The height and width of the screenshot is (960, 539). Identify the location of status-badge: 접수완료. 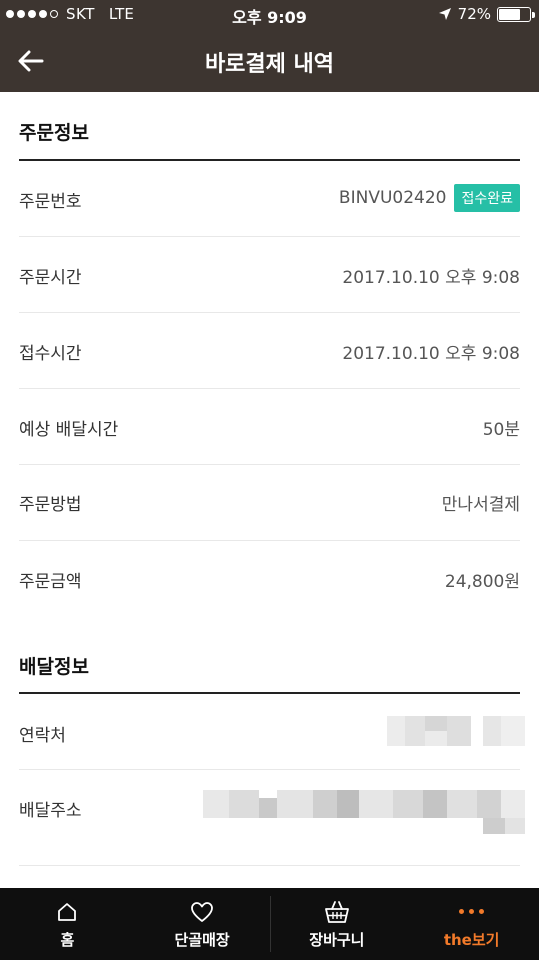
(487, 198).